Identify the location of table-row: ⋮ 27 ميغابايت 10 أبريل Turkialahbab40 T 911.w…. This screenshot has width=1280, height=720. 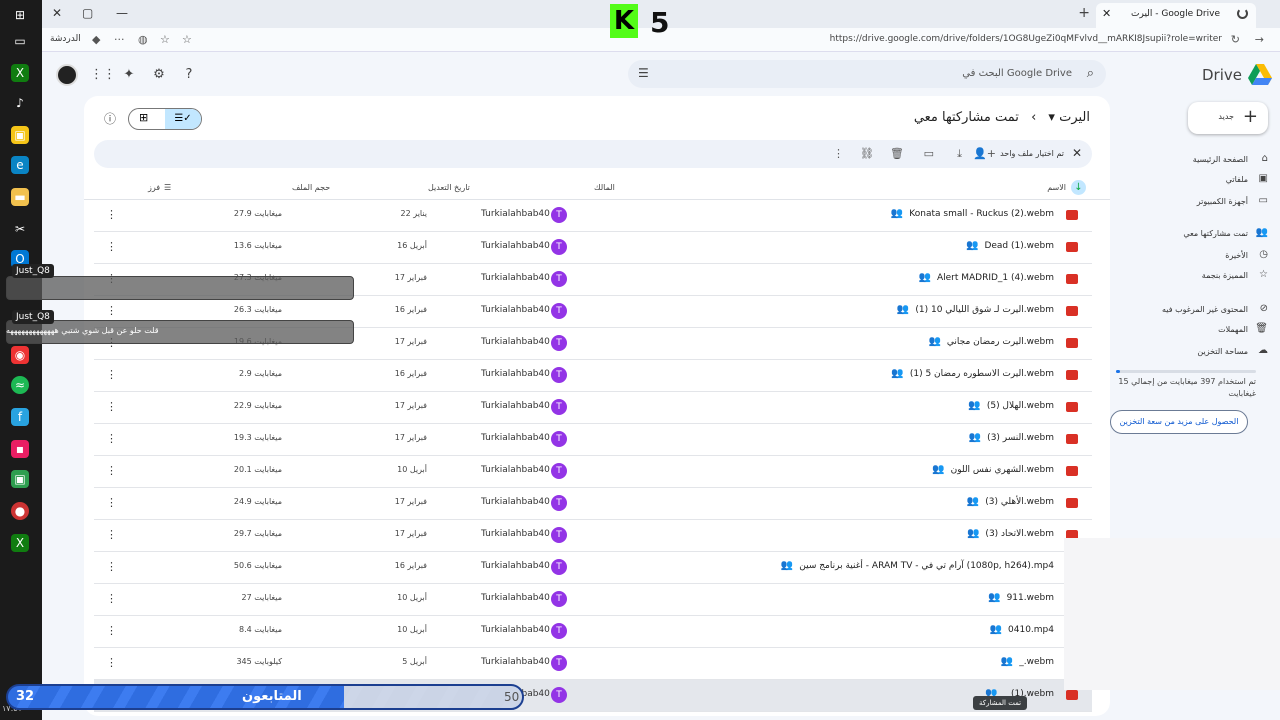
(593, 600).